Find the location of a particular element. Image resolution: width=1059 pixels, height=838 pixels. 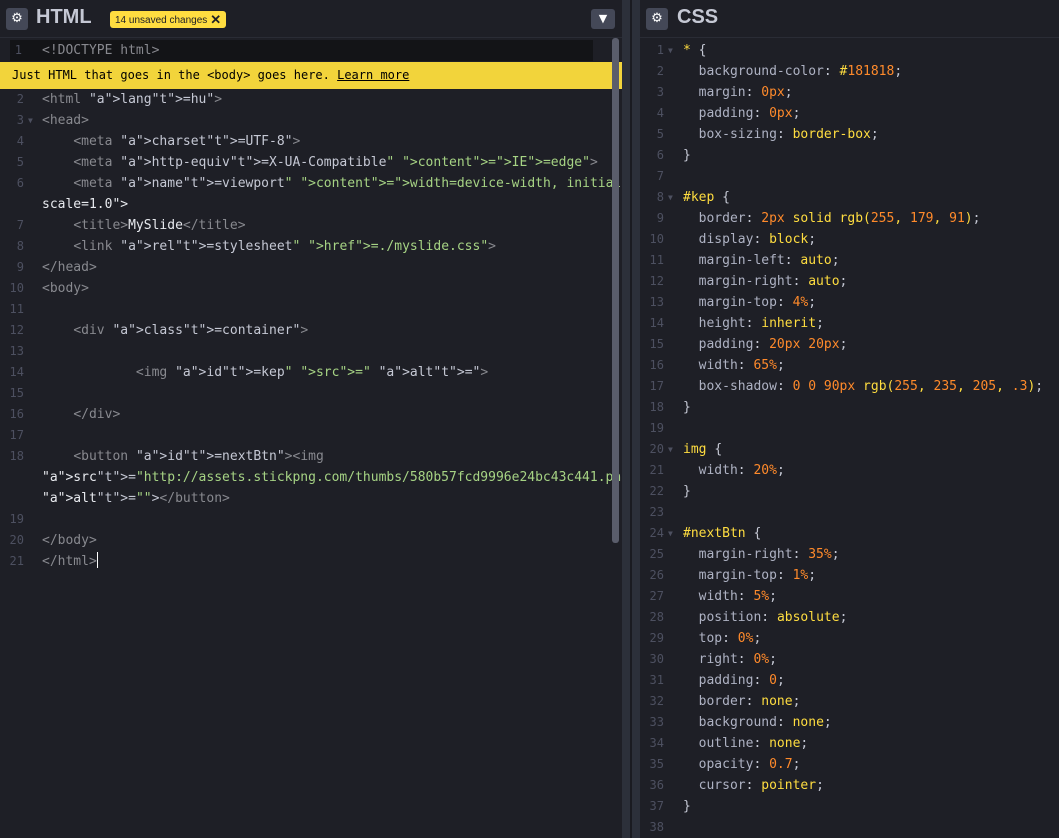

learn-more-link: Learn more is located at coordinates (373, 75).